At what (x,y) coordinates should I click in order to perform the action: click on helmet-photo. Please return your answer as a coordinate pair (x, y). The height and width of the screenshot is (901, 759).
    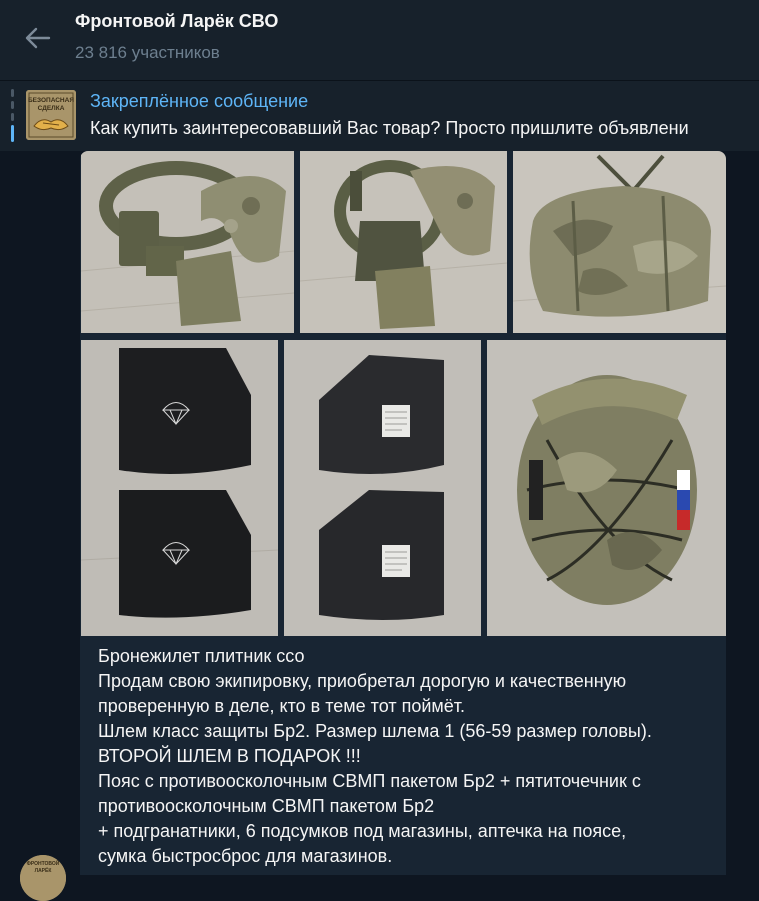
    Looking at the image, I should click on (606, 488).